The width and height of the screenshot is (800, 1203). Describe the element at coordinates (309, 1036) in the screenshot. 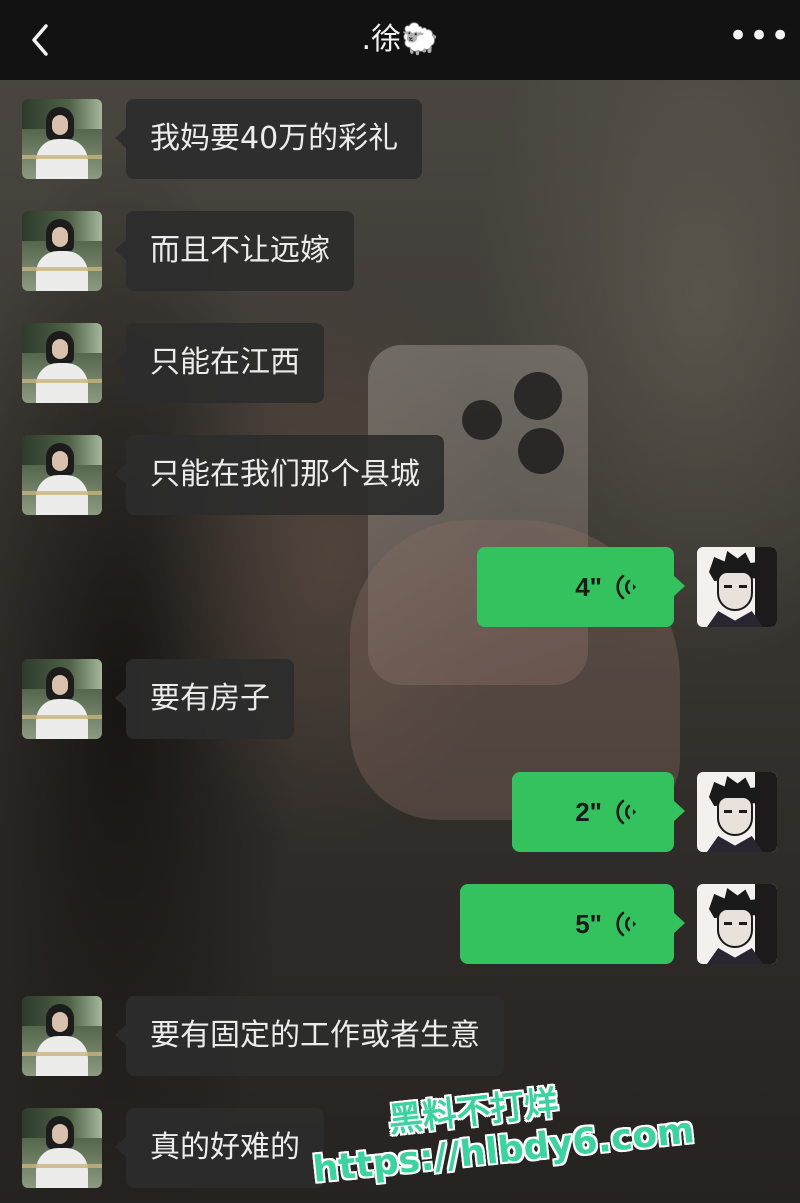

I see `incoming-text-bubble: 要有固定的工作或者生意` at that location.